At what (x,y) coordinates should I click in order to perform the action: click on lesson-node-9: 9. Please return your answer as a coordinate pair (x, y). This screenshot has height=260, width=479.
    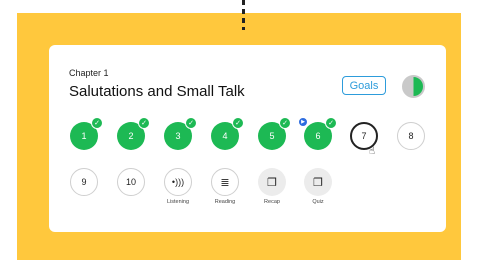
    Looking at the image, I should click on (84, 182).